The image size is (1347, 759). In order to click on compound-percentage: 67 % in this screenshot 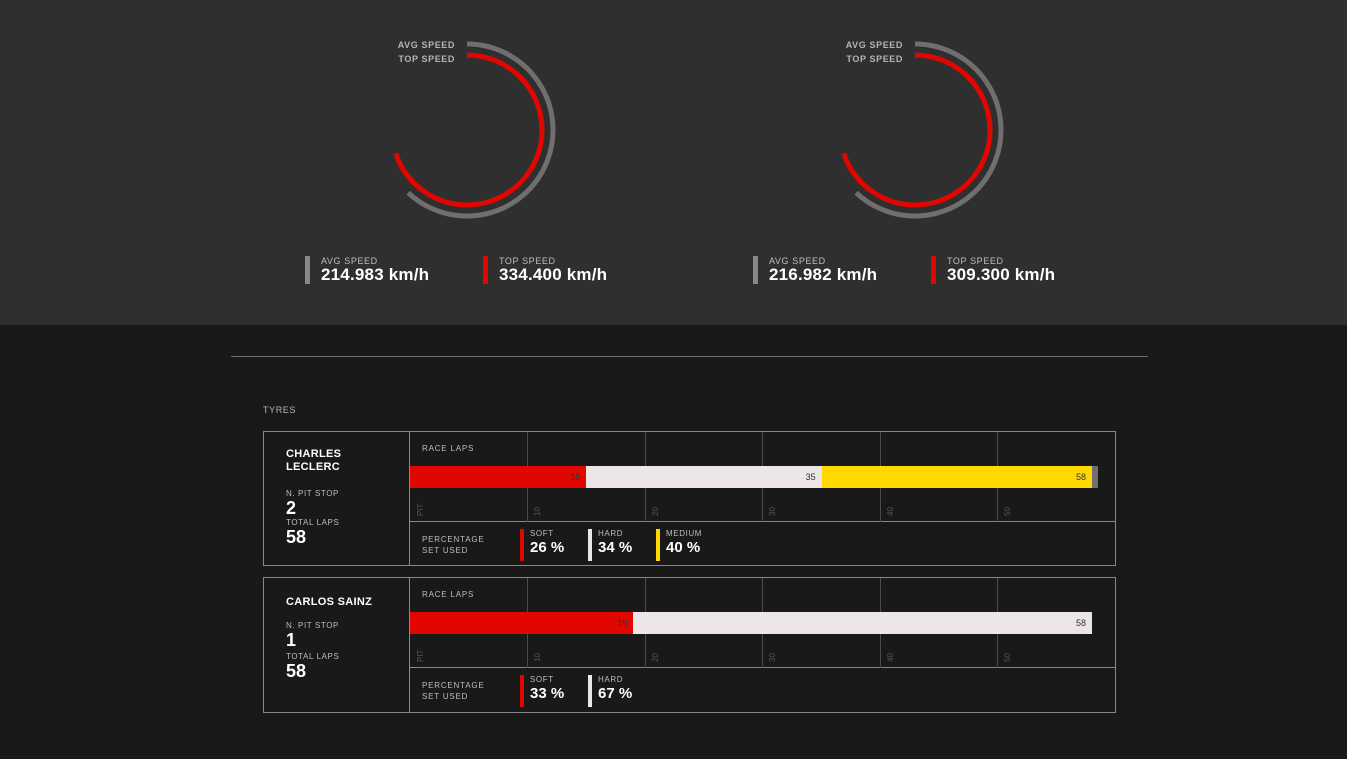, I will do `click(615, 693)`.